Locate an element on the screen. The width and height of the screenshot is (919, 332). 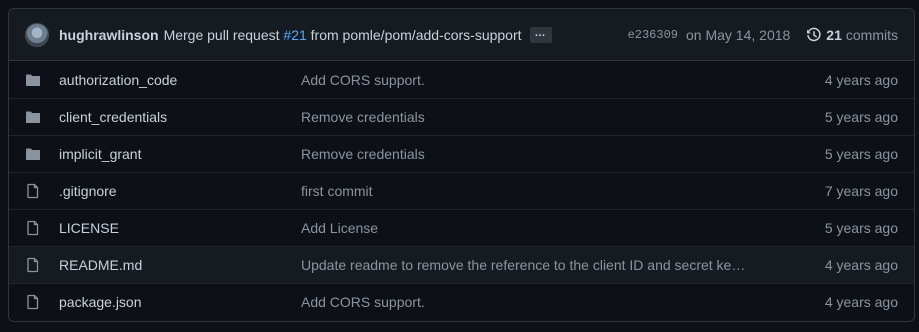
commits-count: 21 is located at coordinates (834, 35).